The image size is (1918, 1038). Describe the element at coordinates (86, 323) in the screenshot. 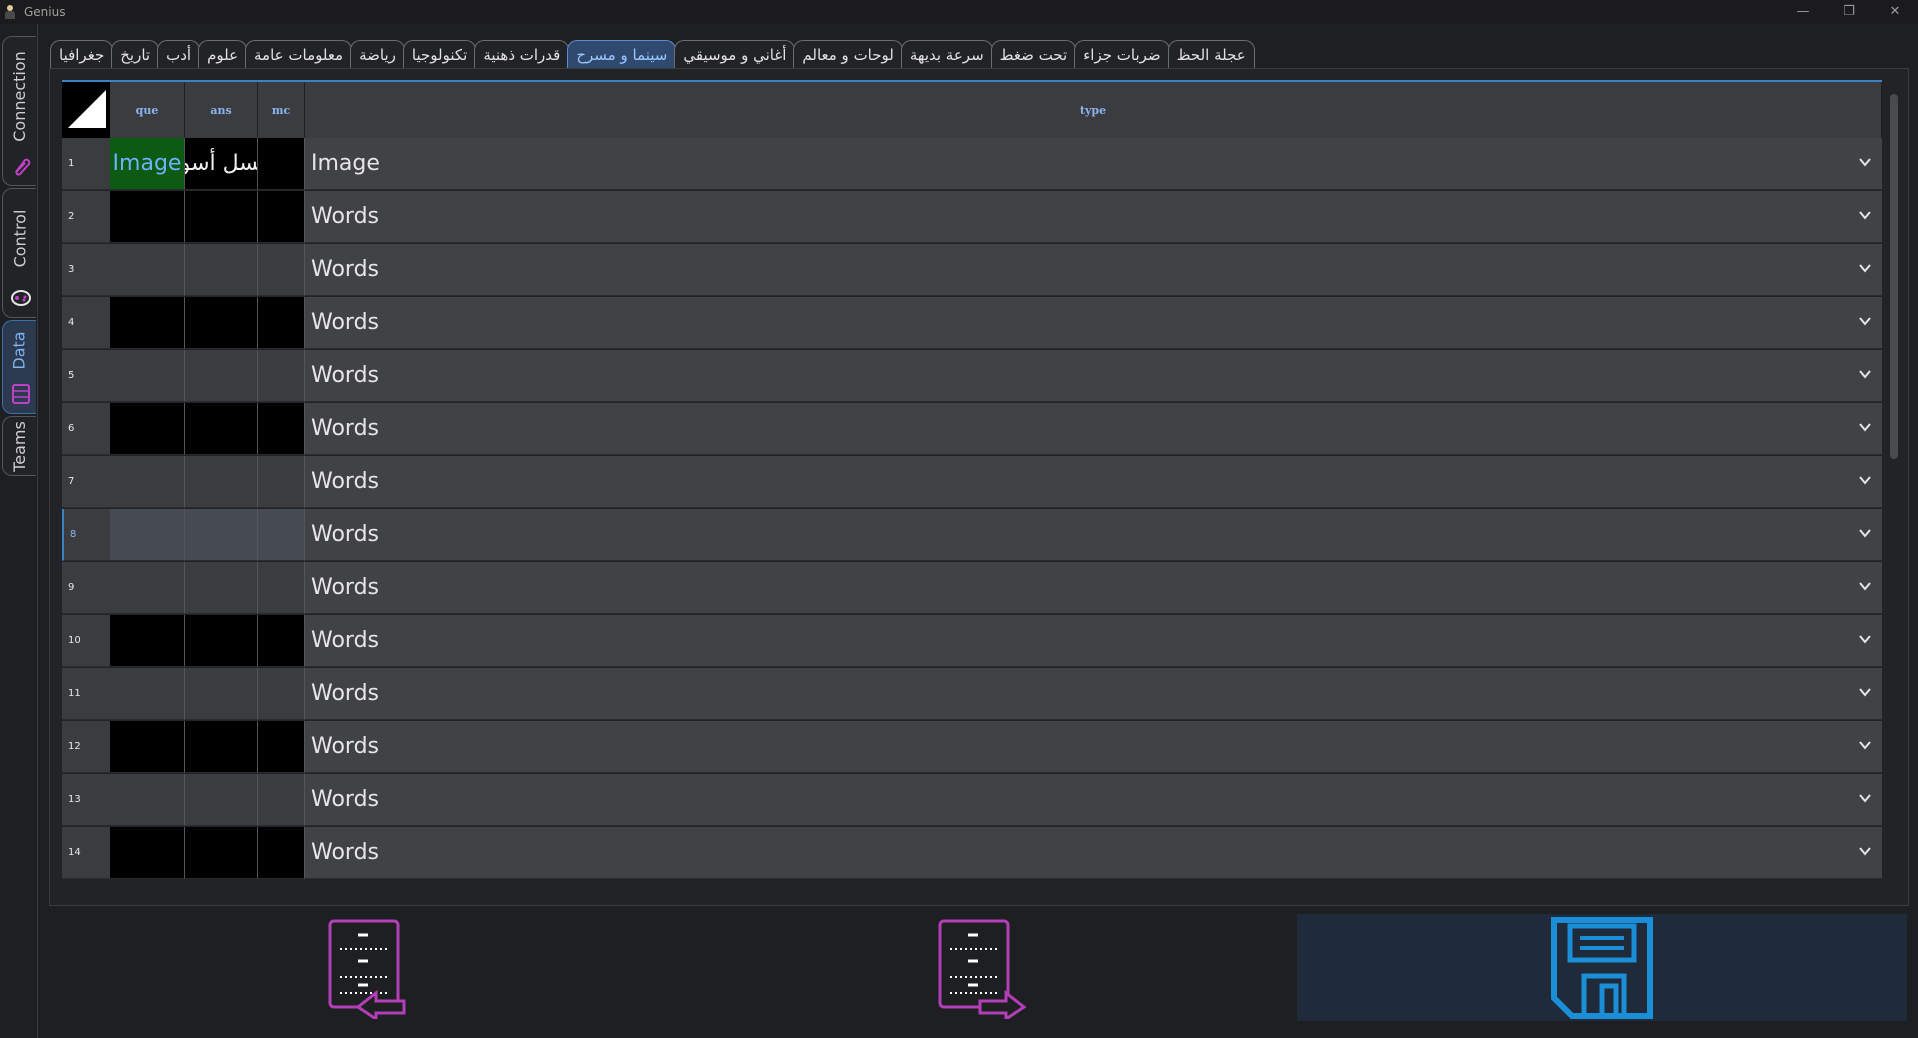

I see `row-number: 4` at that location.